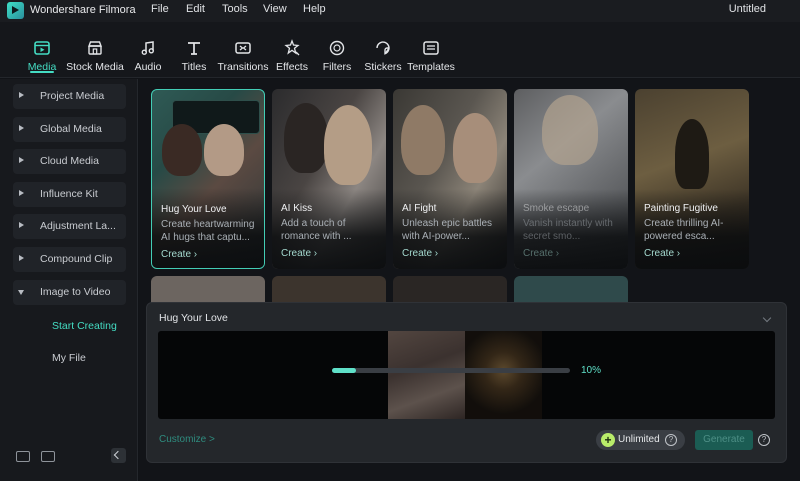 This screenshot has height=481, width=800. Describe the element at coordinates (337, 67) in the screenshot. I see `tab-filters-label: Filters` at that location.